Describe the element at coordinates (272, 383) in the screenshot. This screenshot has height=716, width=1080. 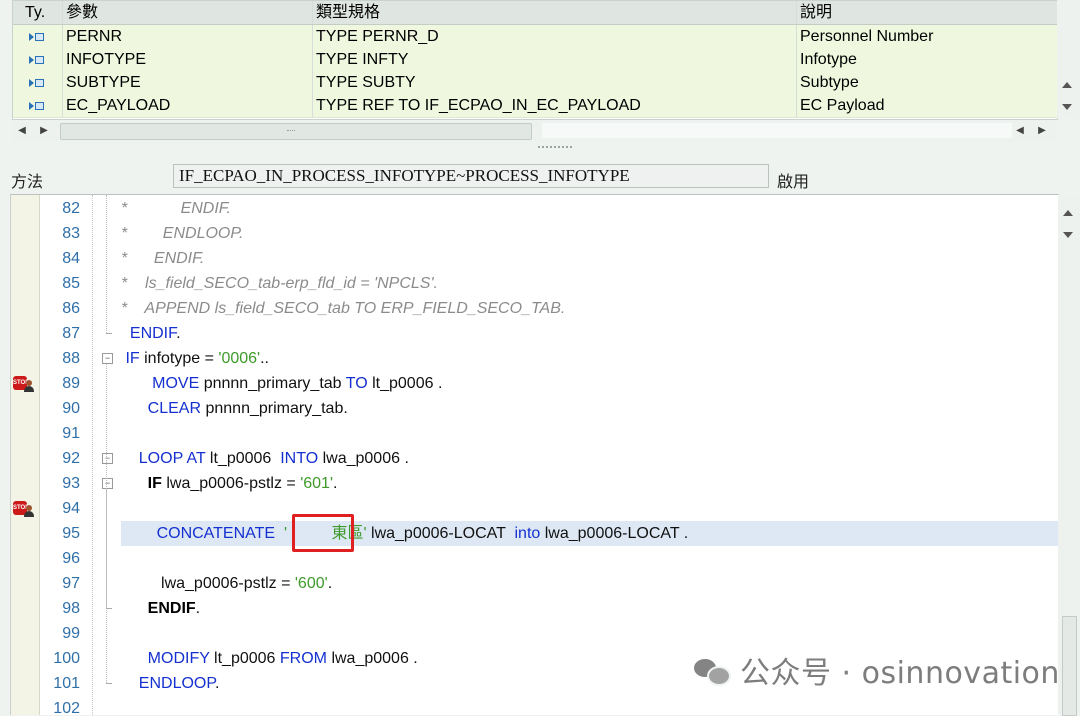
I see `code-token: pnnnn_primary_tab` at that location.